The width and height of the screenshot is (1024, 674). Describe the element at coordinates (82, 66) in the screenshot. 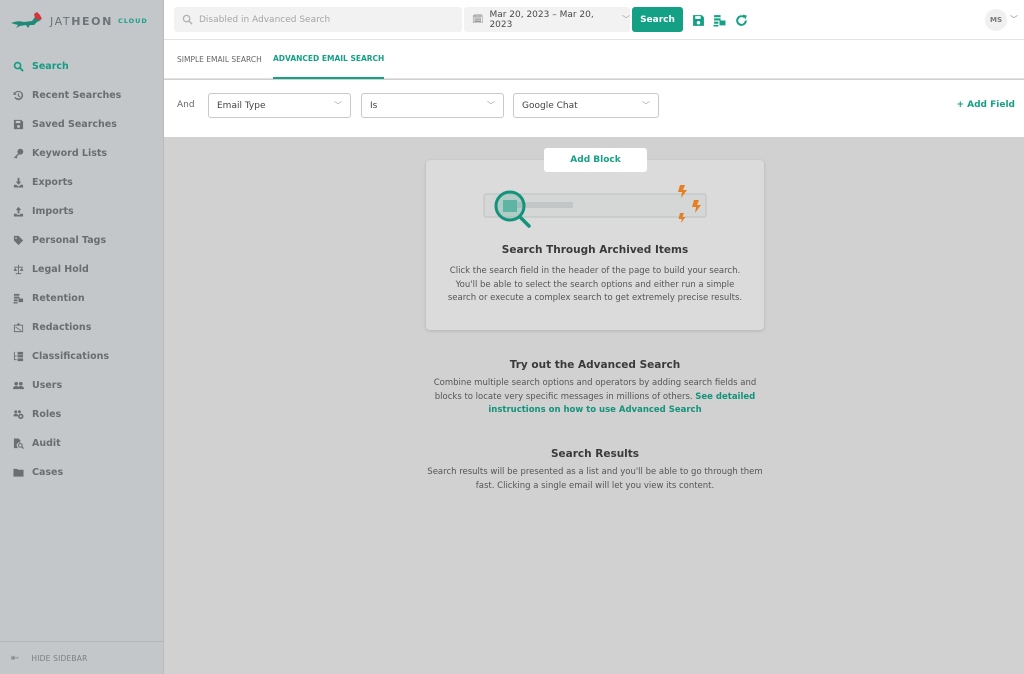

I see `sidebar-item-search: Search` at that location.